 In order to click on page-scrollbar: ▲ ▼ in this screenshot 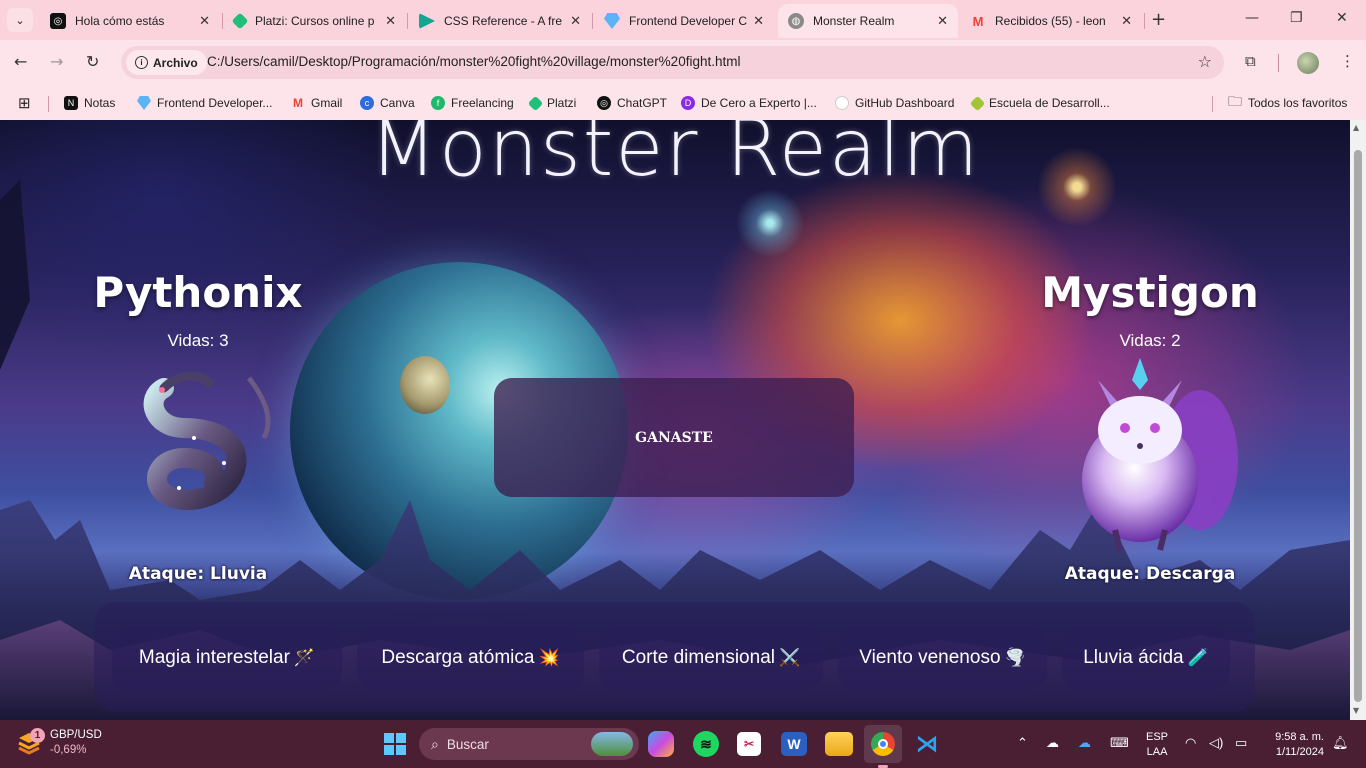, I will do `click(1358, 420)`.